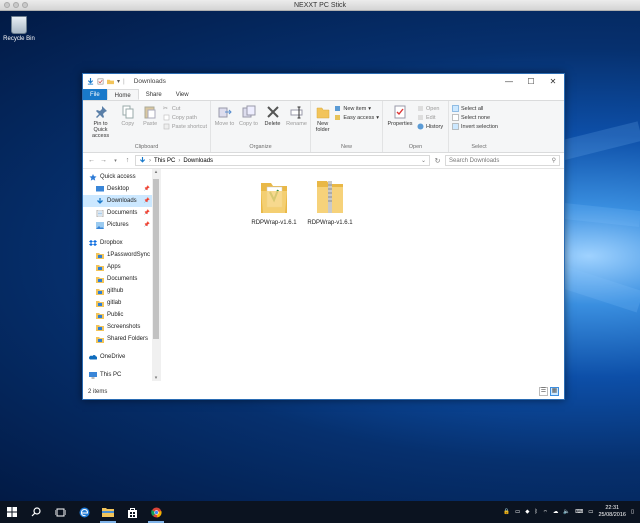 This screenshot has width=640, height=523. What do you see at coordinates (260, 147) in the screenshot?
I see `organize-group-label: Organize` at bounding box center [260, 147].